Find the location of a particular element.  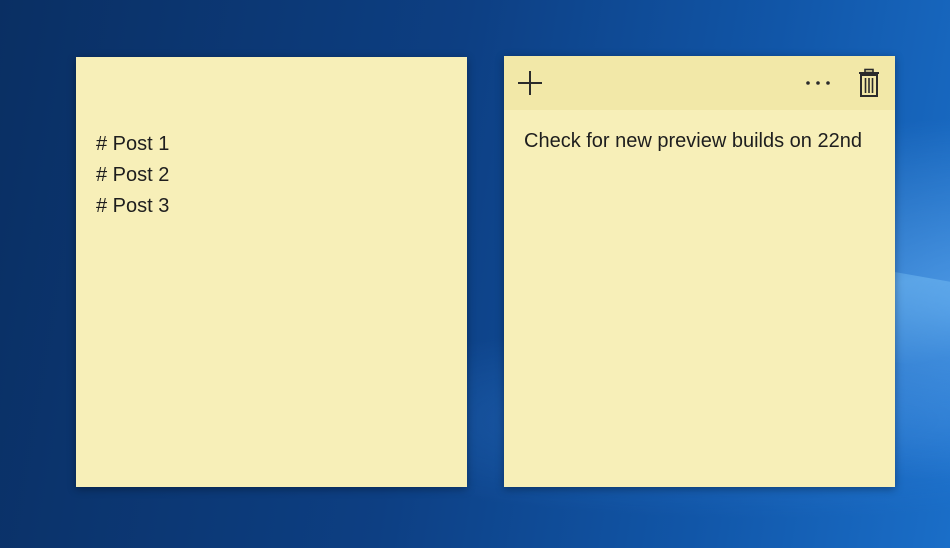

plus-icon is located at coordinates (530, 83).